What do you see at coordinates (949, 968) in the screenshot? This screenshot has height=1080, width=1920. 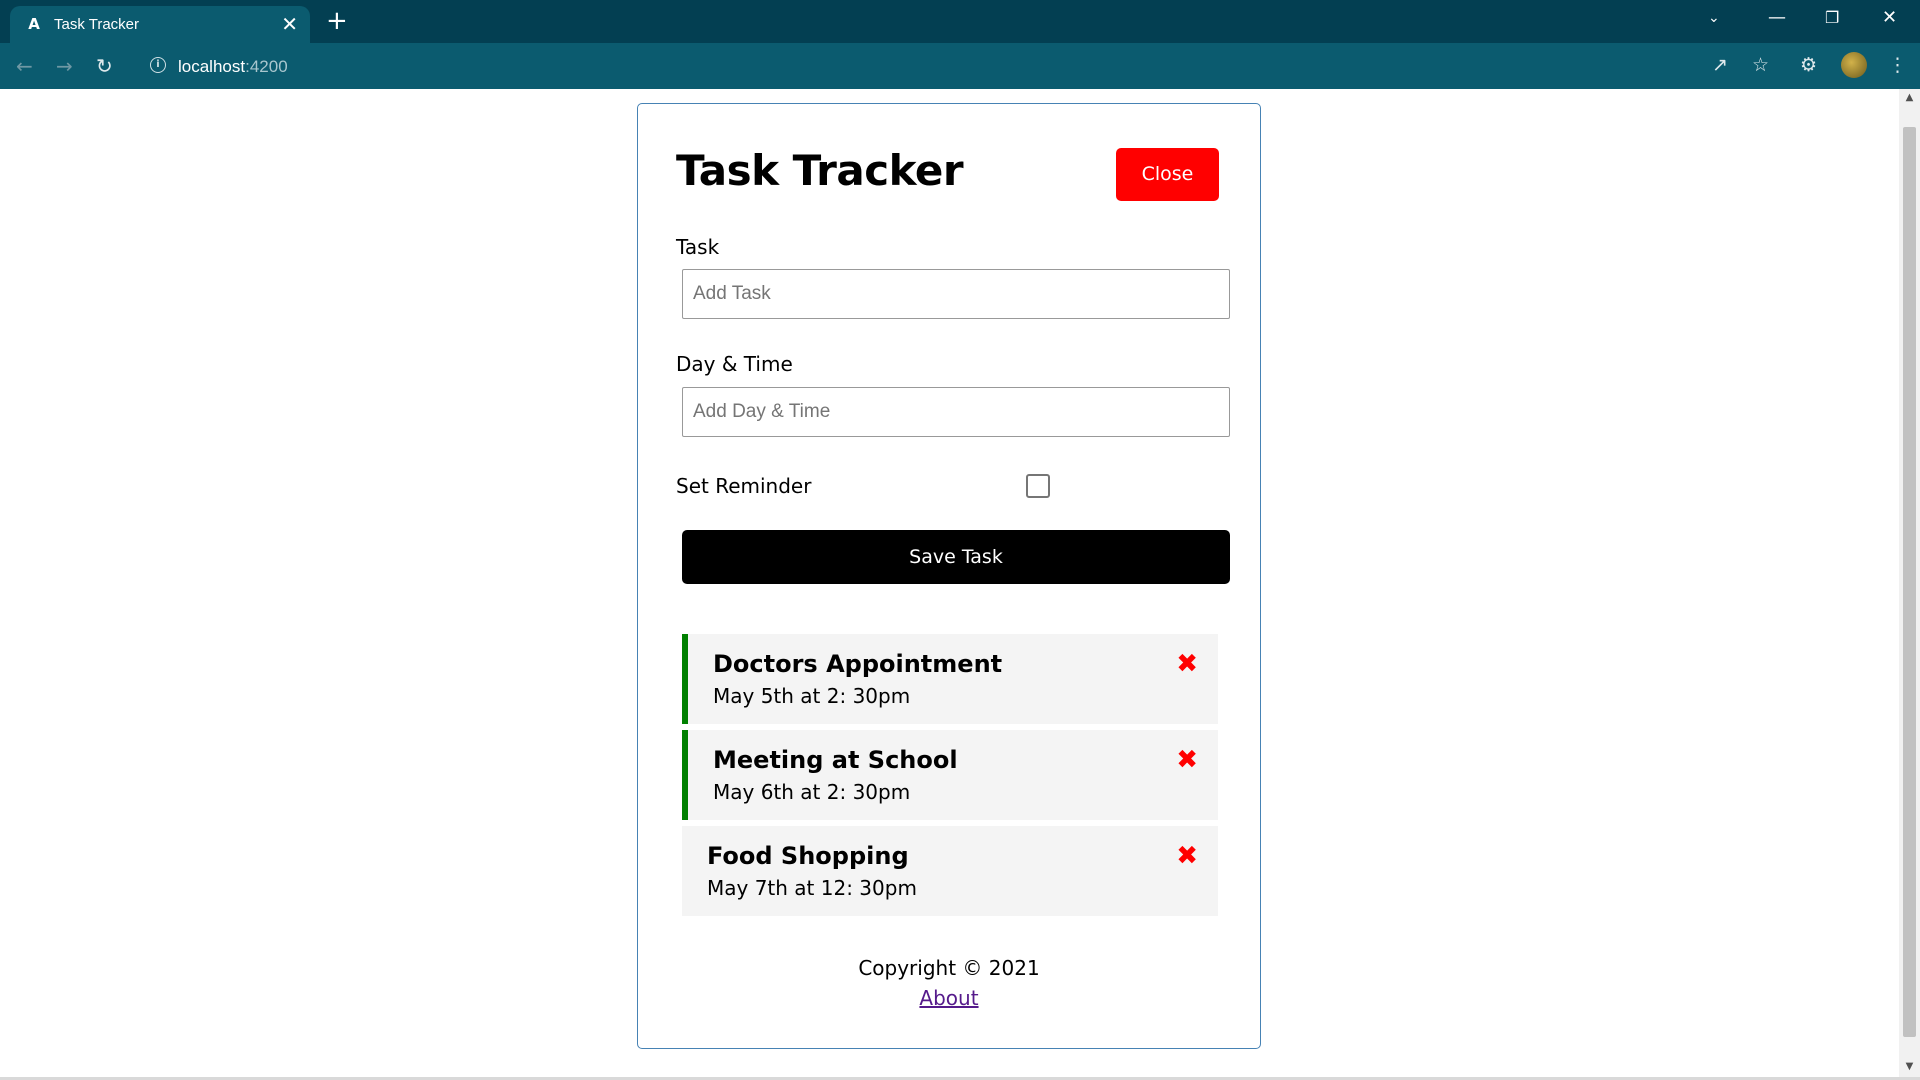 I see `footer-copyright: Copyright © 2021` at bounding box center [949, 968].